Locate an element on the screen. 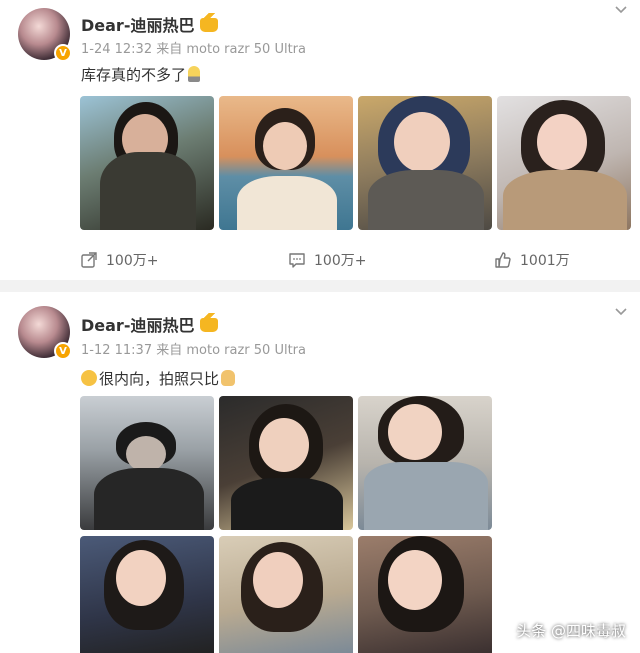 The height and width of the screenshot is (653, 640). like-button: 1001万 is located at coordinates (532, 260).